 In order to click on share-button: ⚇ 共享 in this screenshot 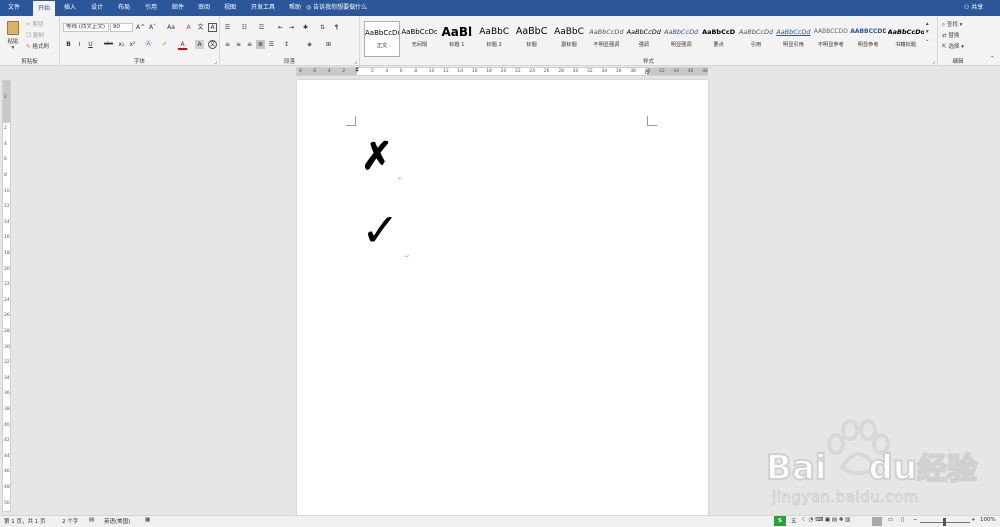, I will do `click(973, 8)`.